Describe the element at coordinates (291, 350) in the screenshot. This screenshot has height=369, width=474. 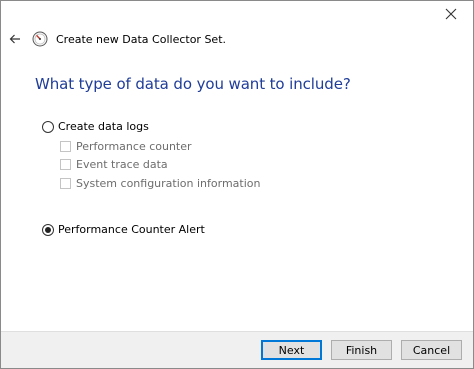
I see `next-button: Next` at that location.